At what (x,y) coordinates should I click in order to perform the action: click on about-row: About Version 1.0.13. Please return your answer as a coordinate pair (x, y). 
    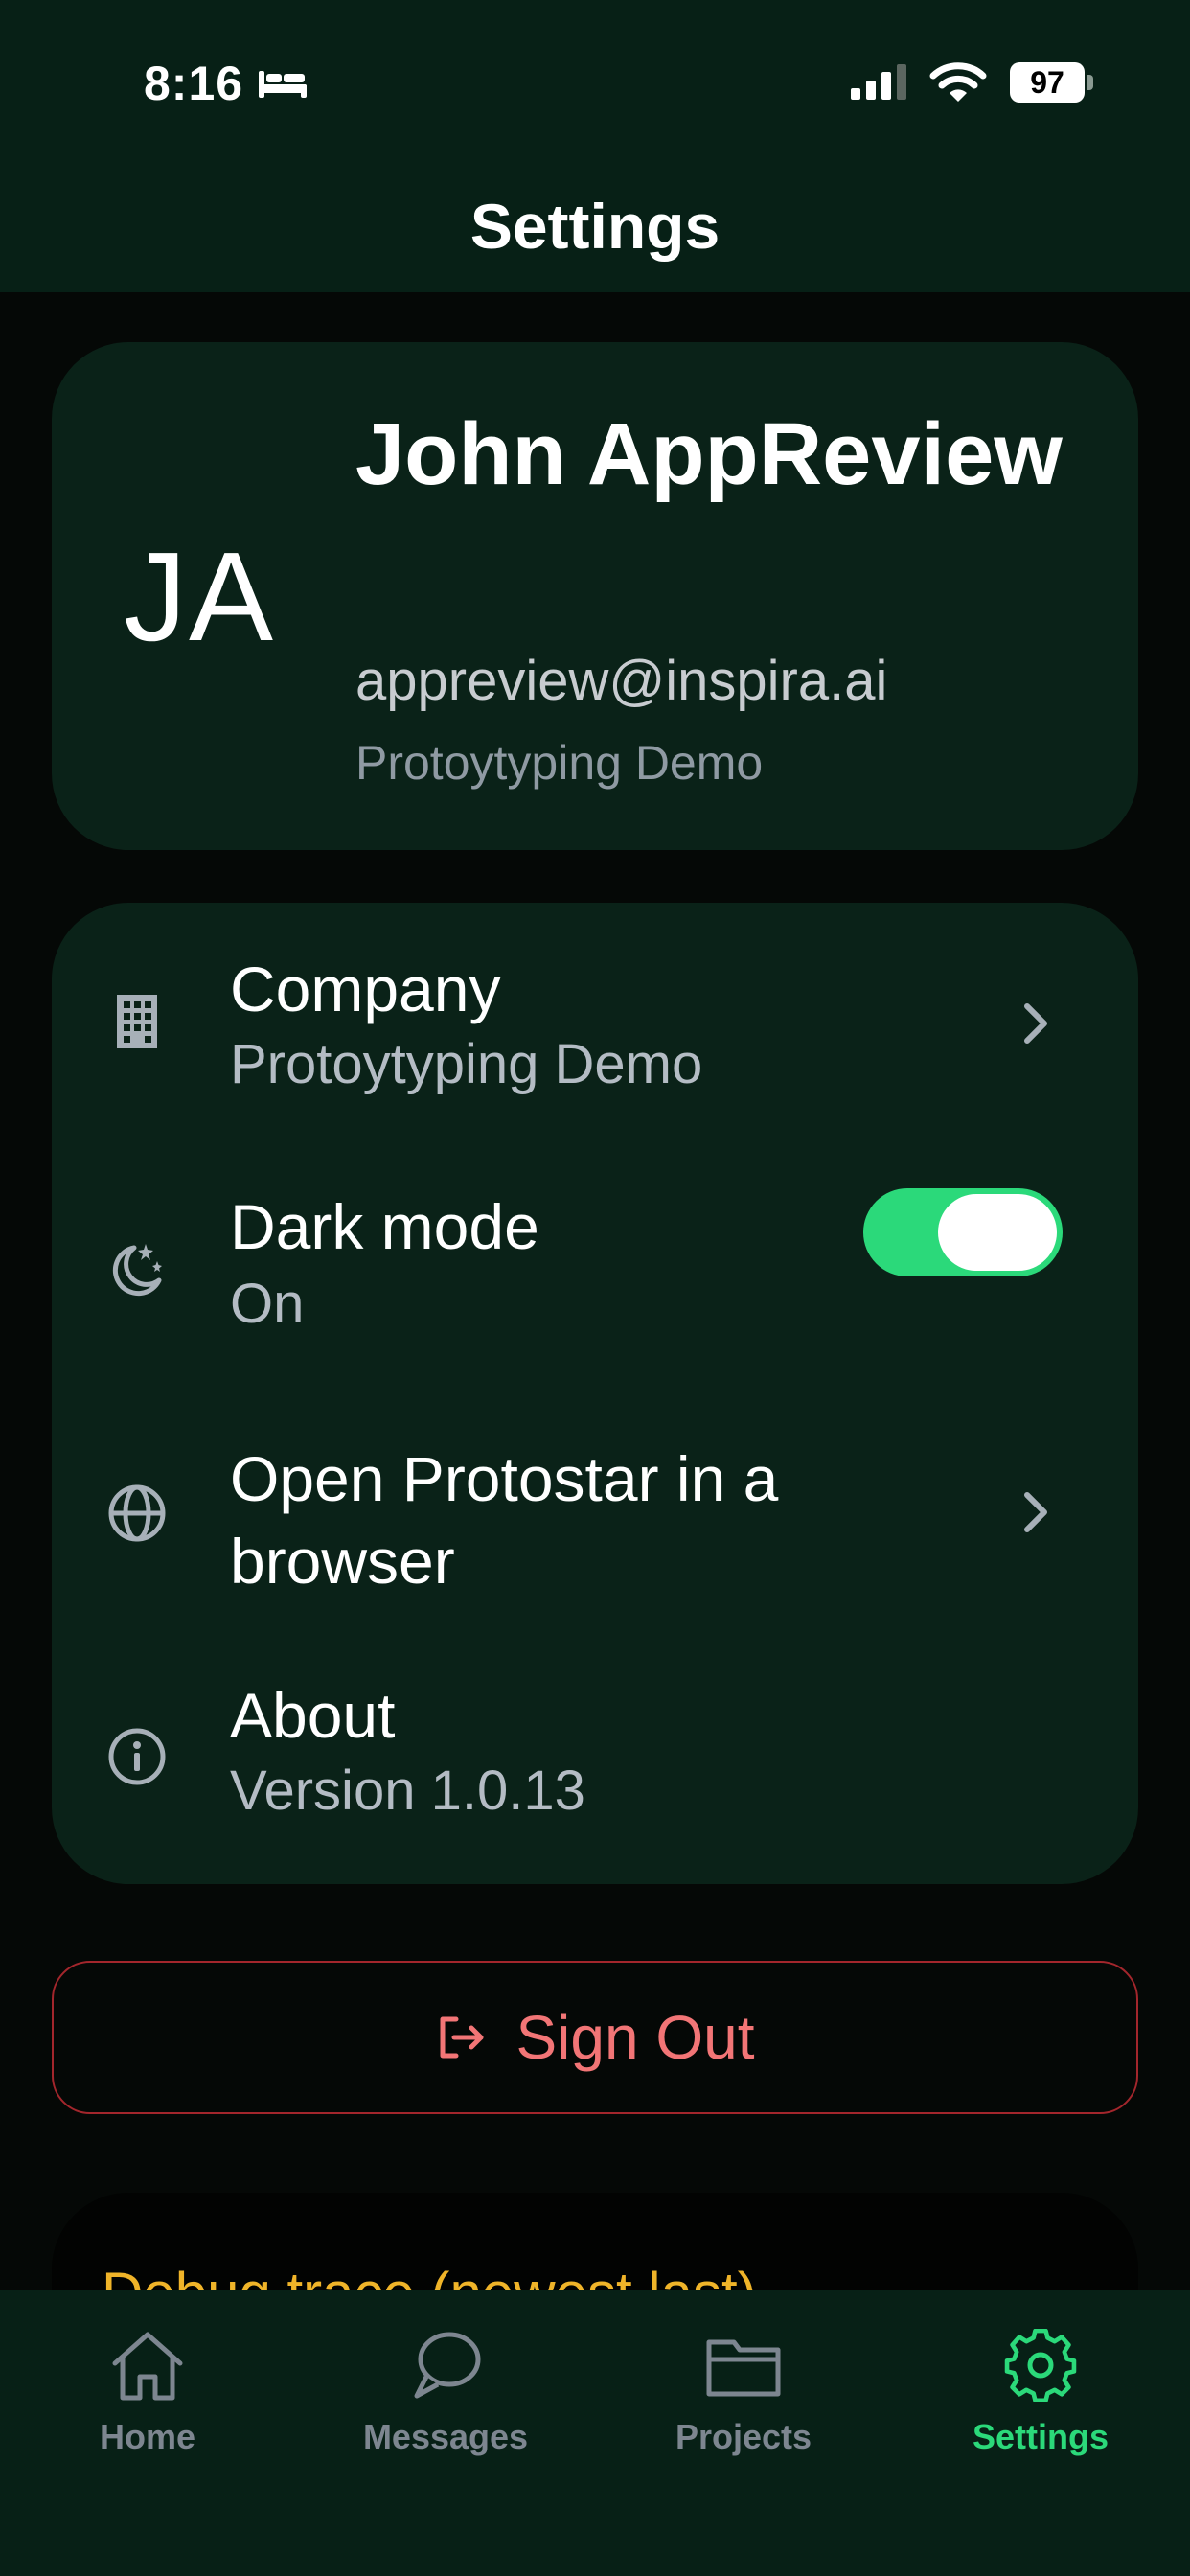
    Looking at the image, I should click on (595, 1757).